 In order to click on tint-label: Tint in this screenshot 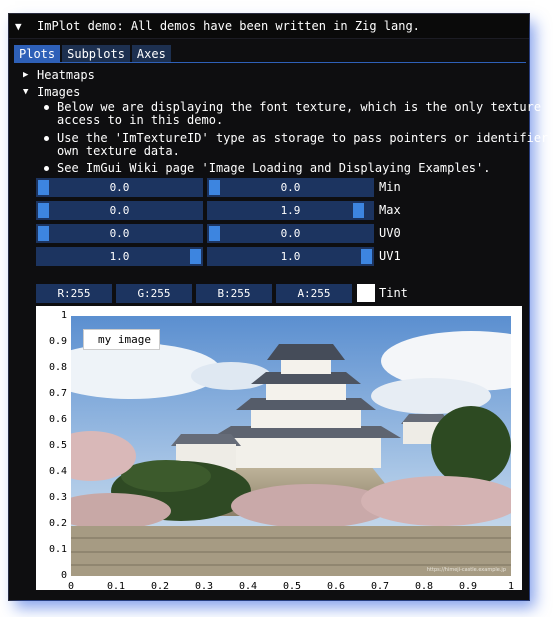, I will do `click(393, 293)`.